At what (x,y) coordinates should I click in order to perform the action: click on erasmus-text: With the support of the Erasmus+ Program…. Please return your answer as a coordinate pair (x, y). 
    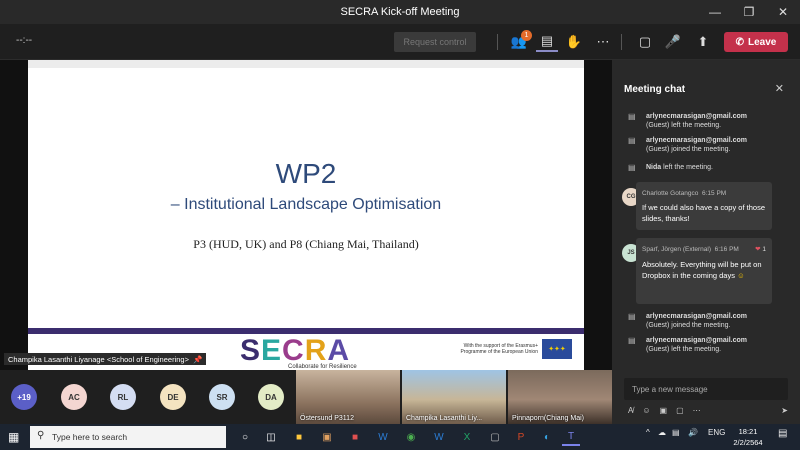
    Looking at the image, I should click on (499, 349).